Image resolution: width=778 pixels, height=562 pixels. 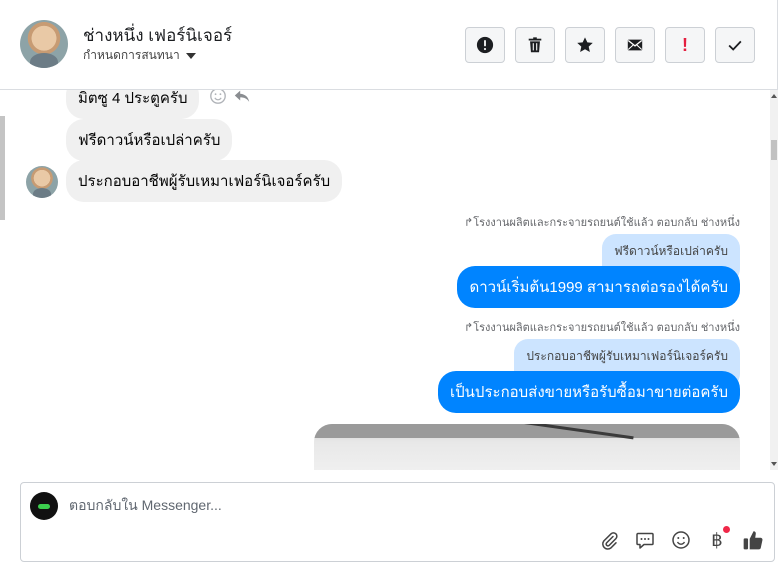 I want to click on star-icon, so click(x=585, y=45).